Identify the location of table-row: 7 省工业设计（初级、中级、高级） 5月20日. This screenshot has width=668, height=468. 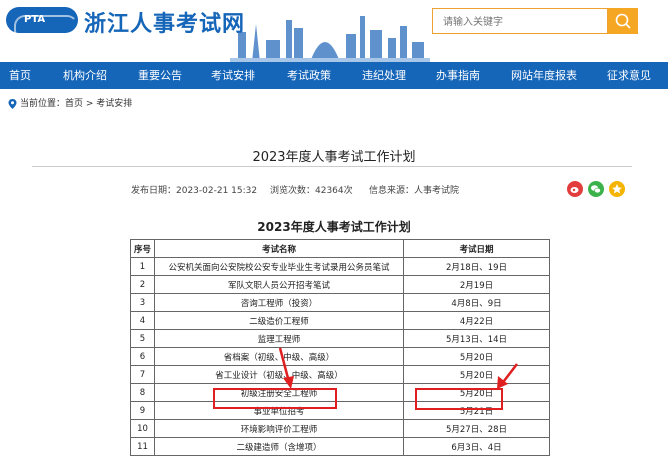
(340, 374).